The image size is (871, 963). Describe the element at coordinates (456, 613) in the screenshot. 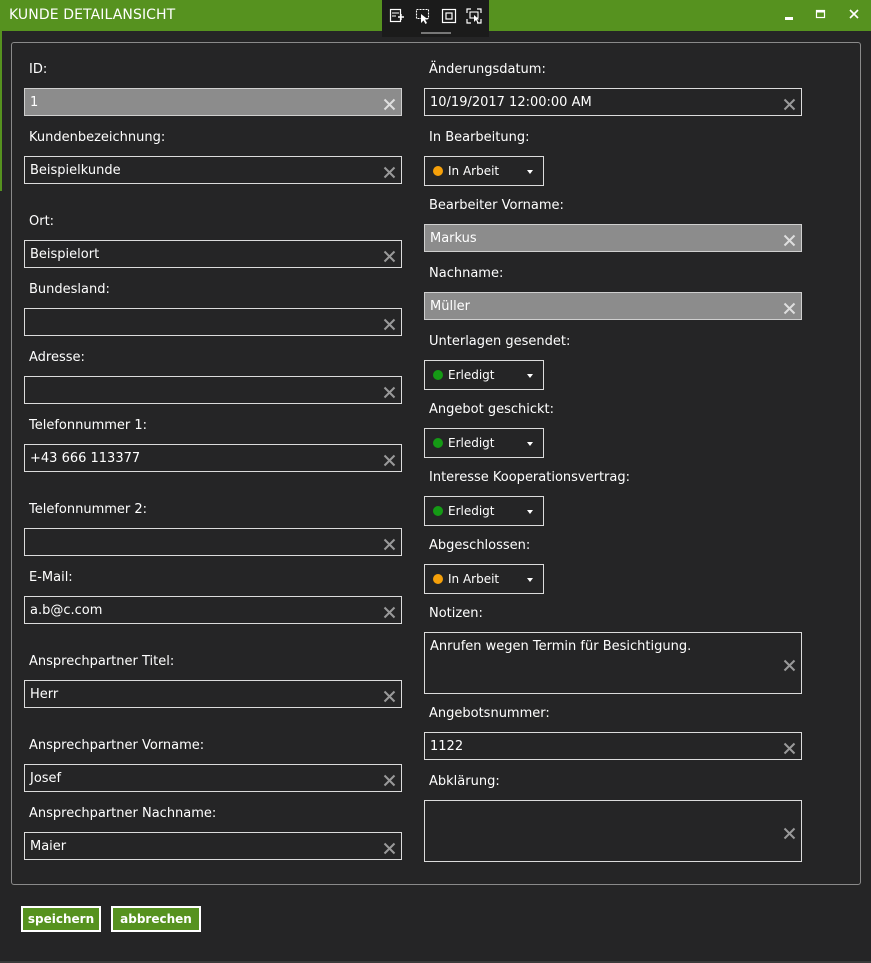

I see `notizen-label: Notizen:` at that location.